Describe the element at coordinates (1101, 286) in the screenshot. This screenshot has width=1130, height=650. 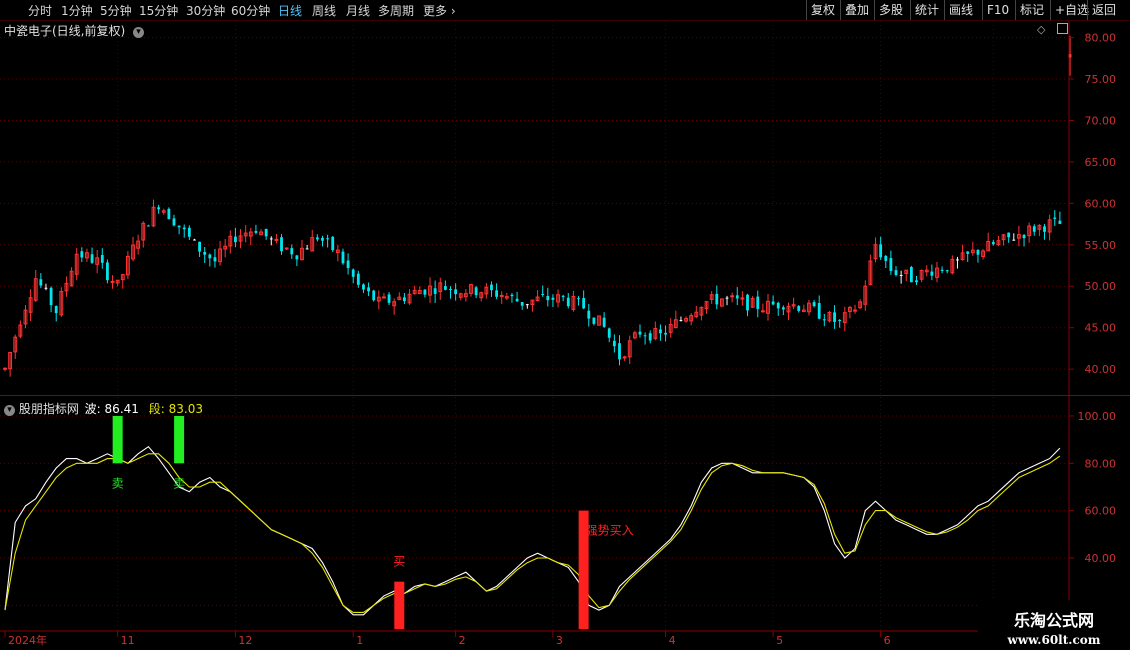
I see `price-tick-label: 50.00` at that location.